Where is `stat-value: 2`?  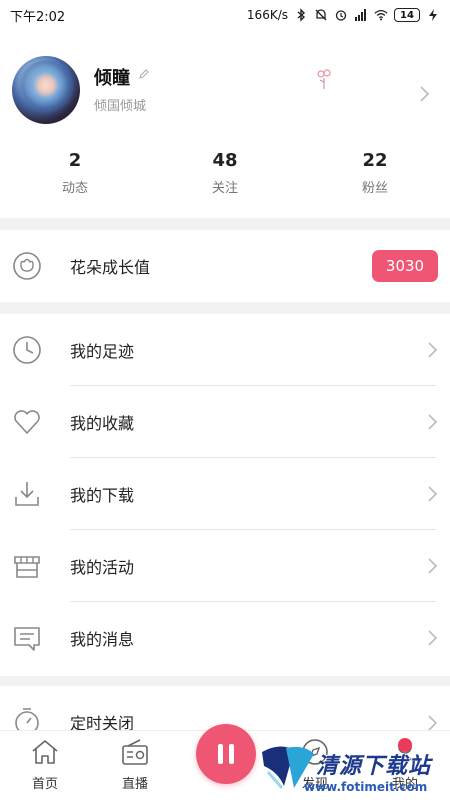
stat-value: 2 is located at coordinates (75, 160).